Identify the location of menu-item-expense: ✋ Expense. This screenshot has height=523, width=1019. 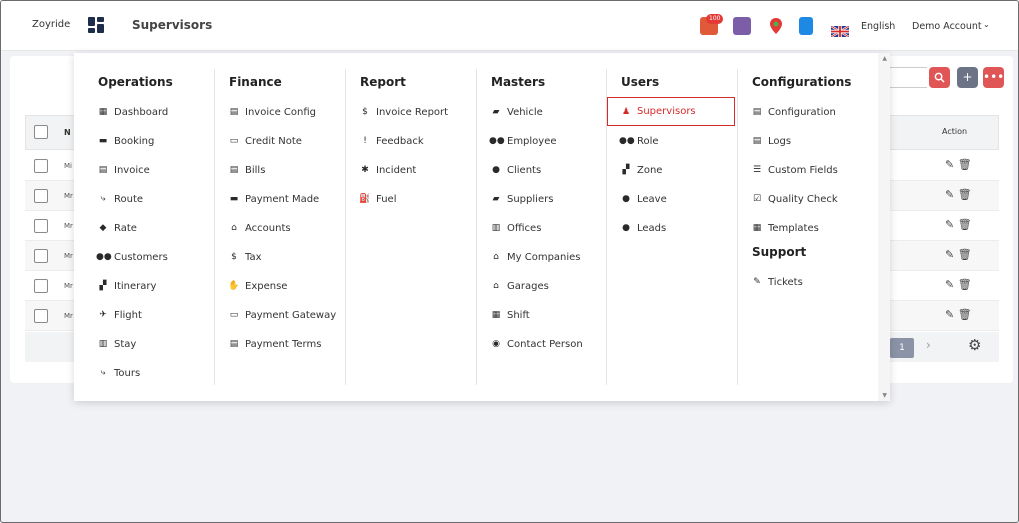
(257, 286).